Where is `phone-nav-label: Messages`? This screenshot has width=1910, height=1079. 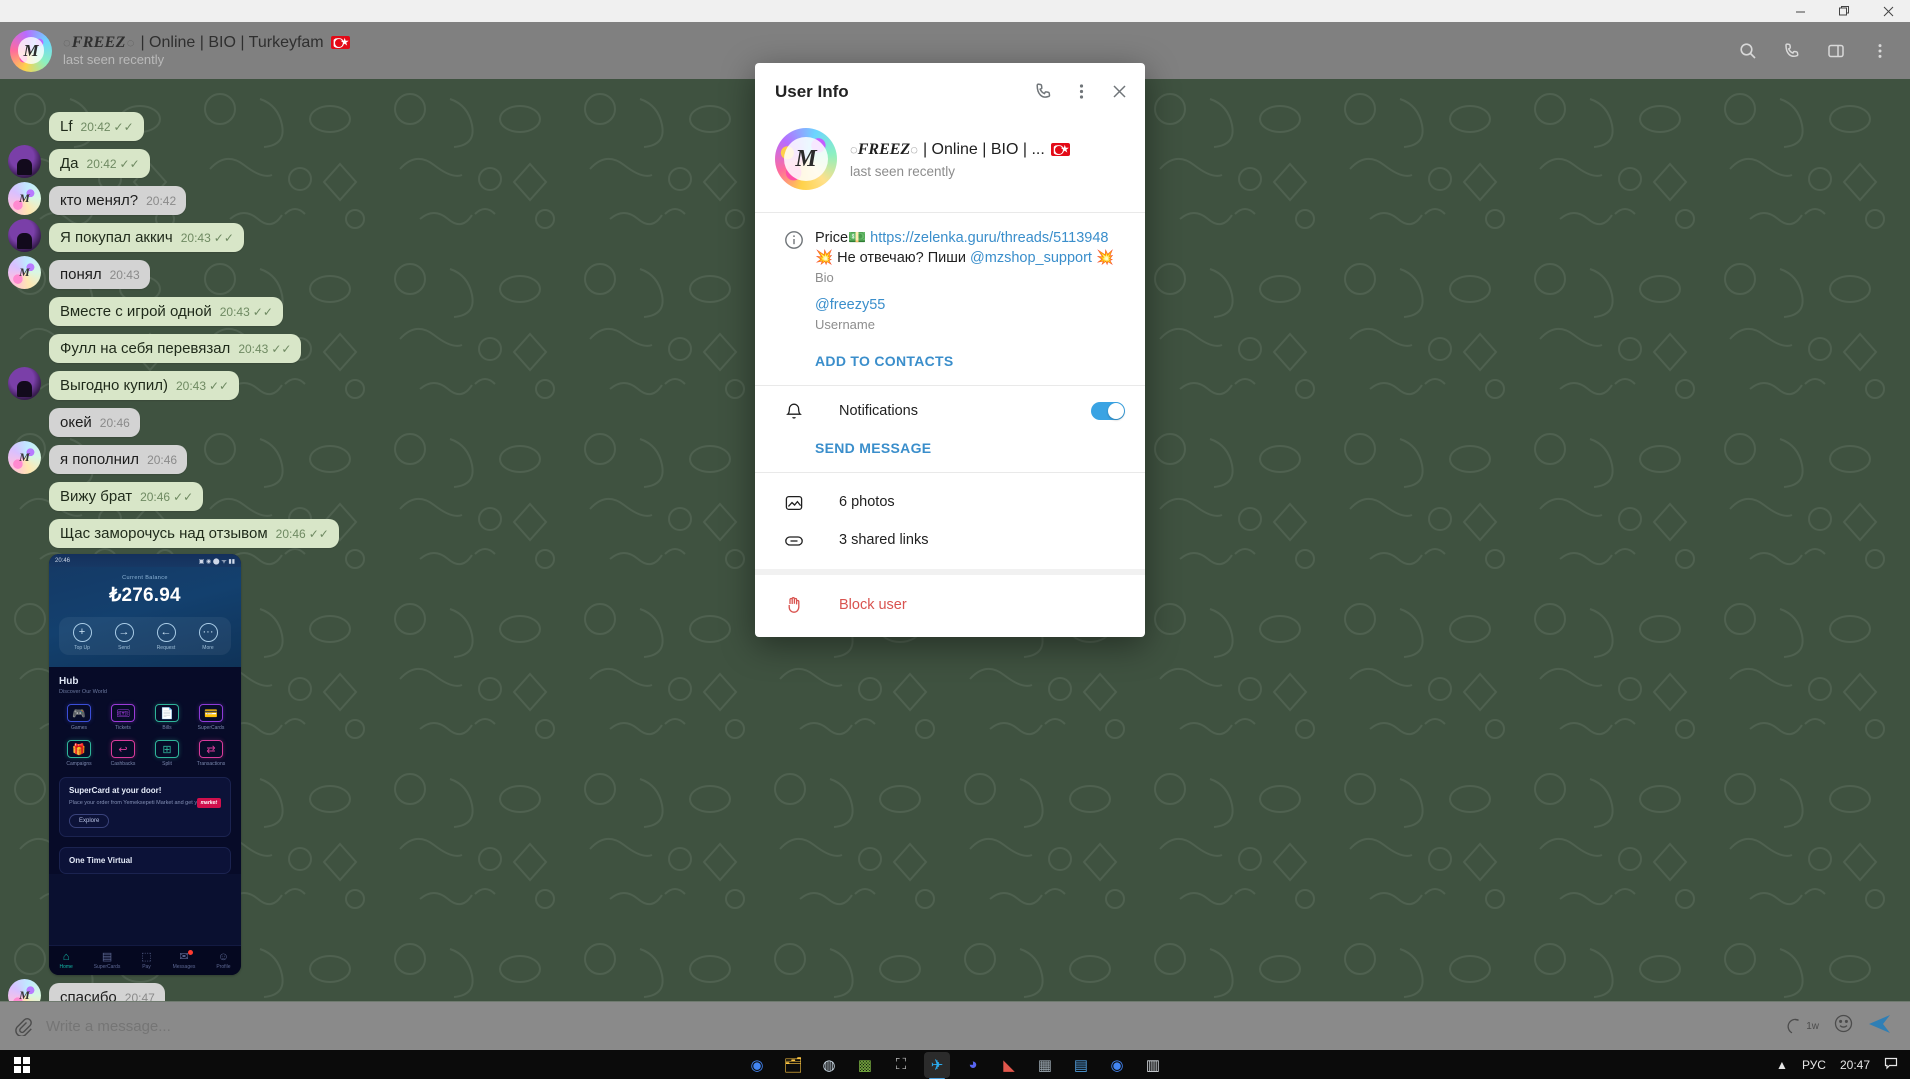
phone-nav-label: Messages is located at coordinates (184, 967).